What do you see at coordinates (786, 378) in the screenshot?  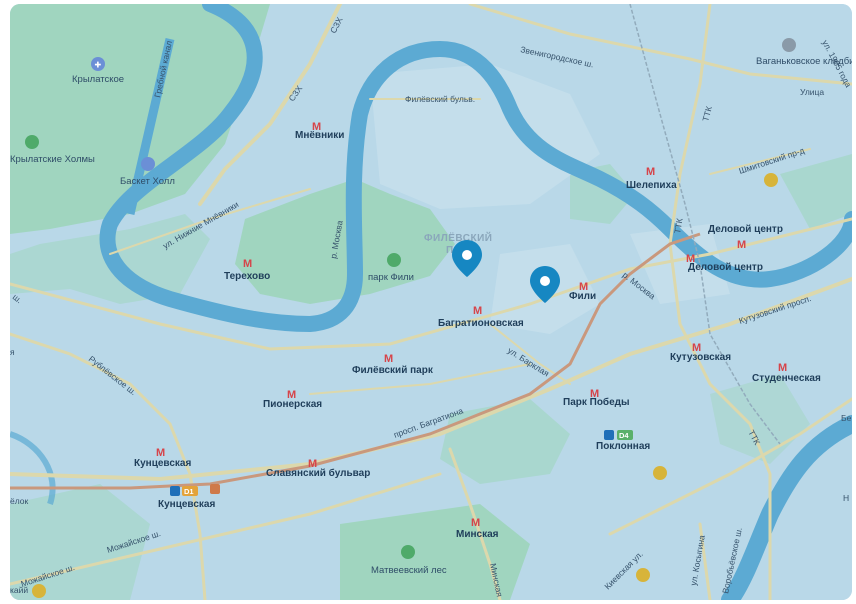 I see `metro-label: Студенческая` at bounding box center [786, 378].